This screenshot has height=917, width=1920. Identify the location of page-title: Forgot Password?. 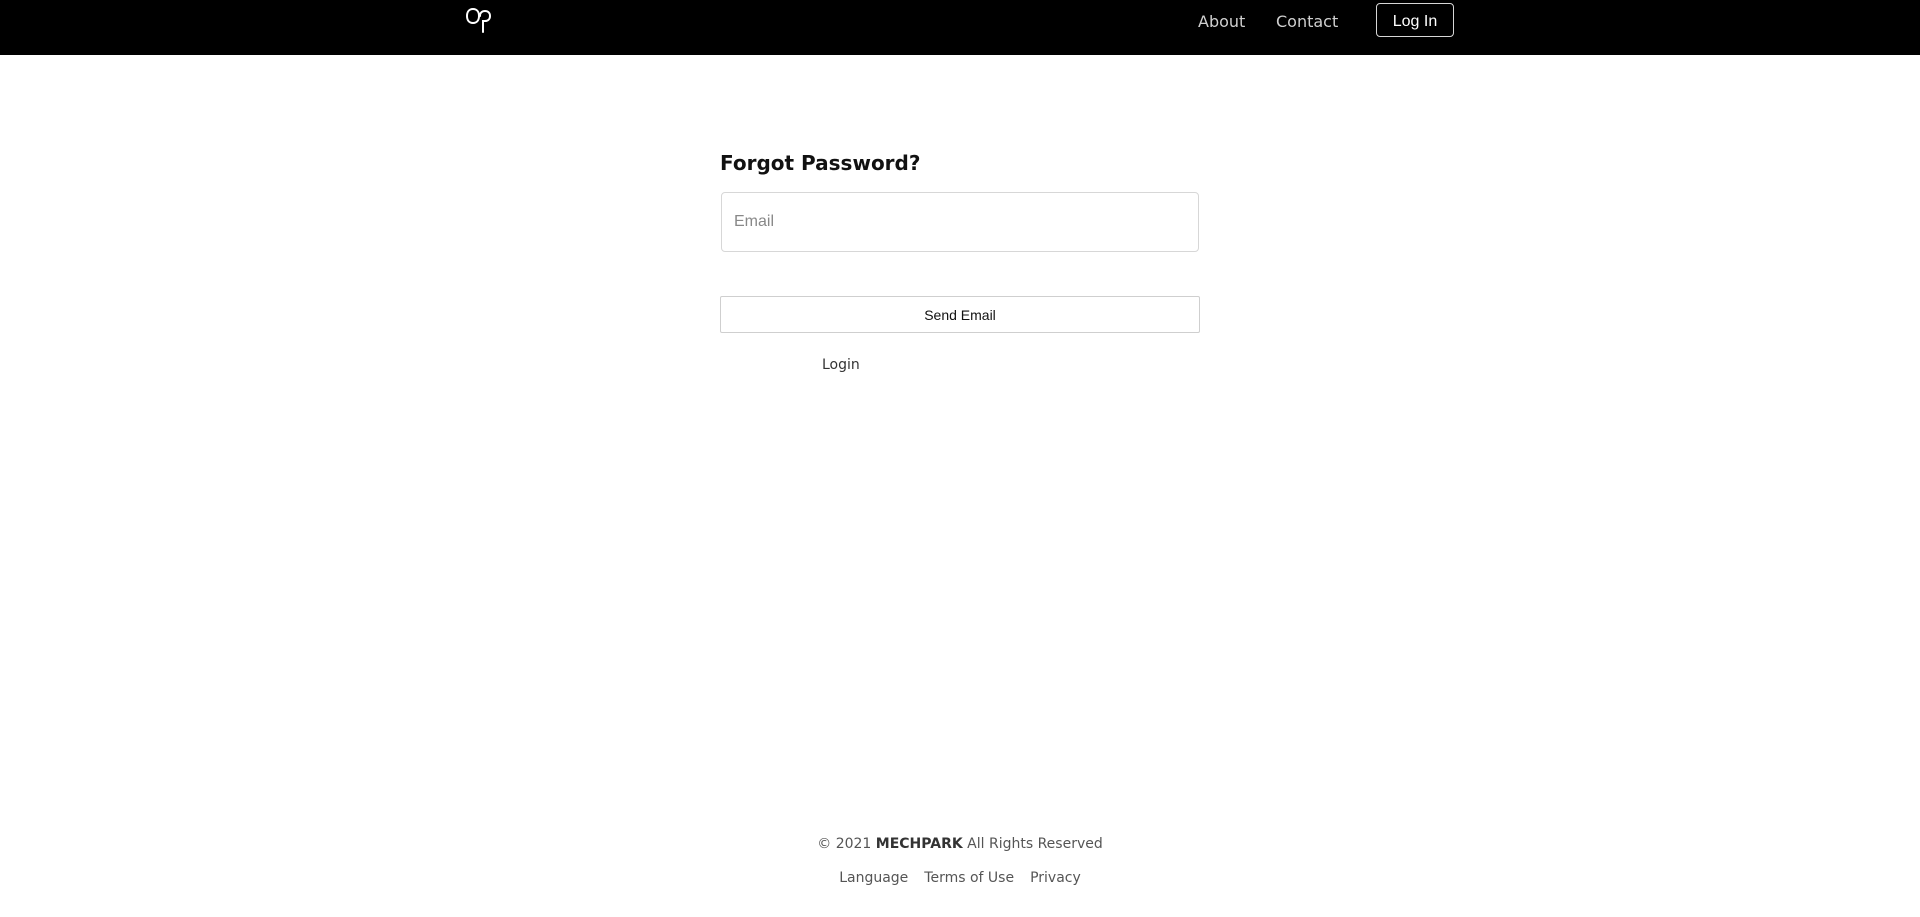
(820, 163).